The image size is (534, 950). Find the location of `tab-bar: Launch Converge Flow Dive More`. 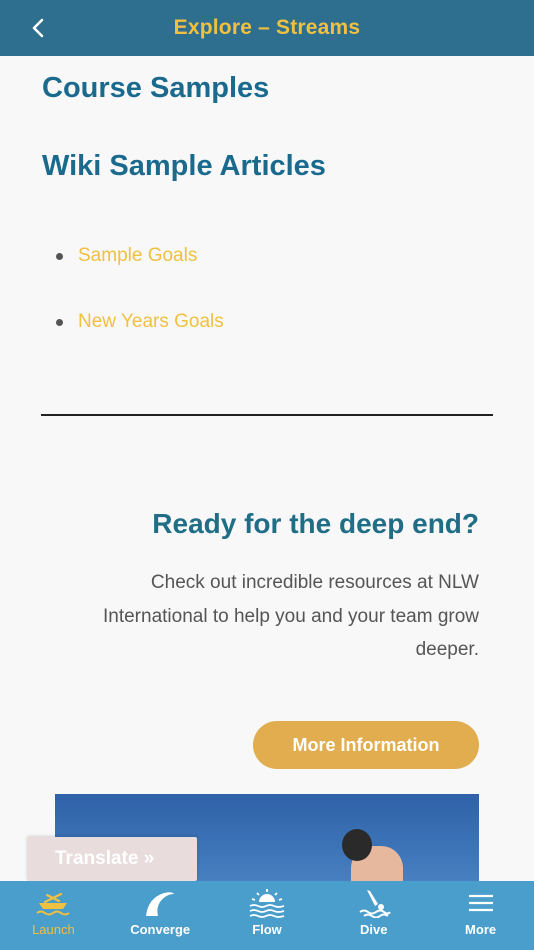

tab-bar: Launch Converge Flow Dive More is located at coordinates (267, 915).